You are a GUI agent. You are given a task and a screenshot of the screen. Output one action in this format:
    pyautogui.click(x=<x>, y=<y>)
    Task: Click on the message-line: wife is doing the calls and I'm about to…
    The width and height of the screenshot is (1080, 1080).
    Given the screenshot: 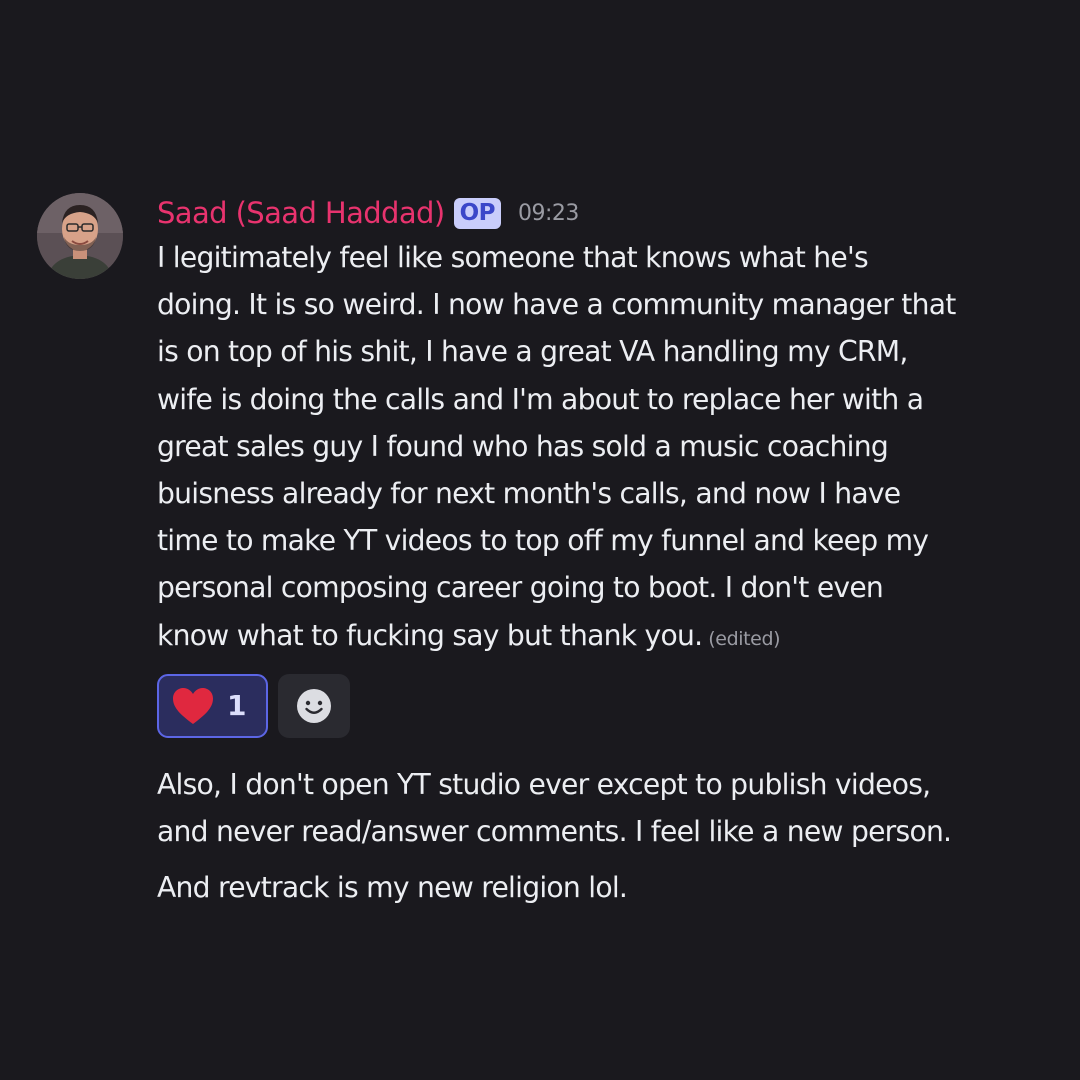 What is the action you would take?
    pyautogui.click(x=540, y=399)
    